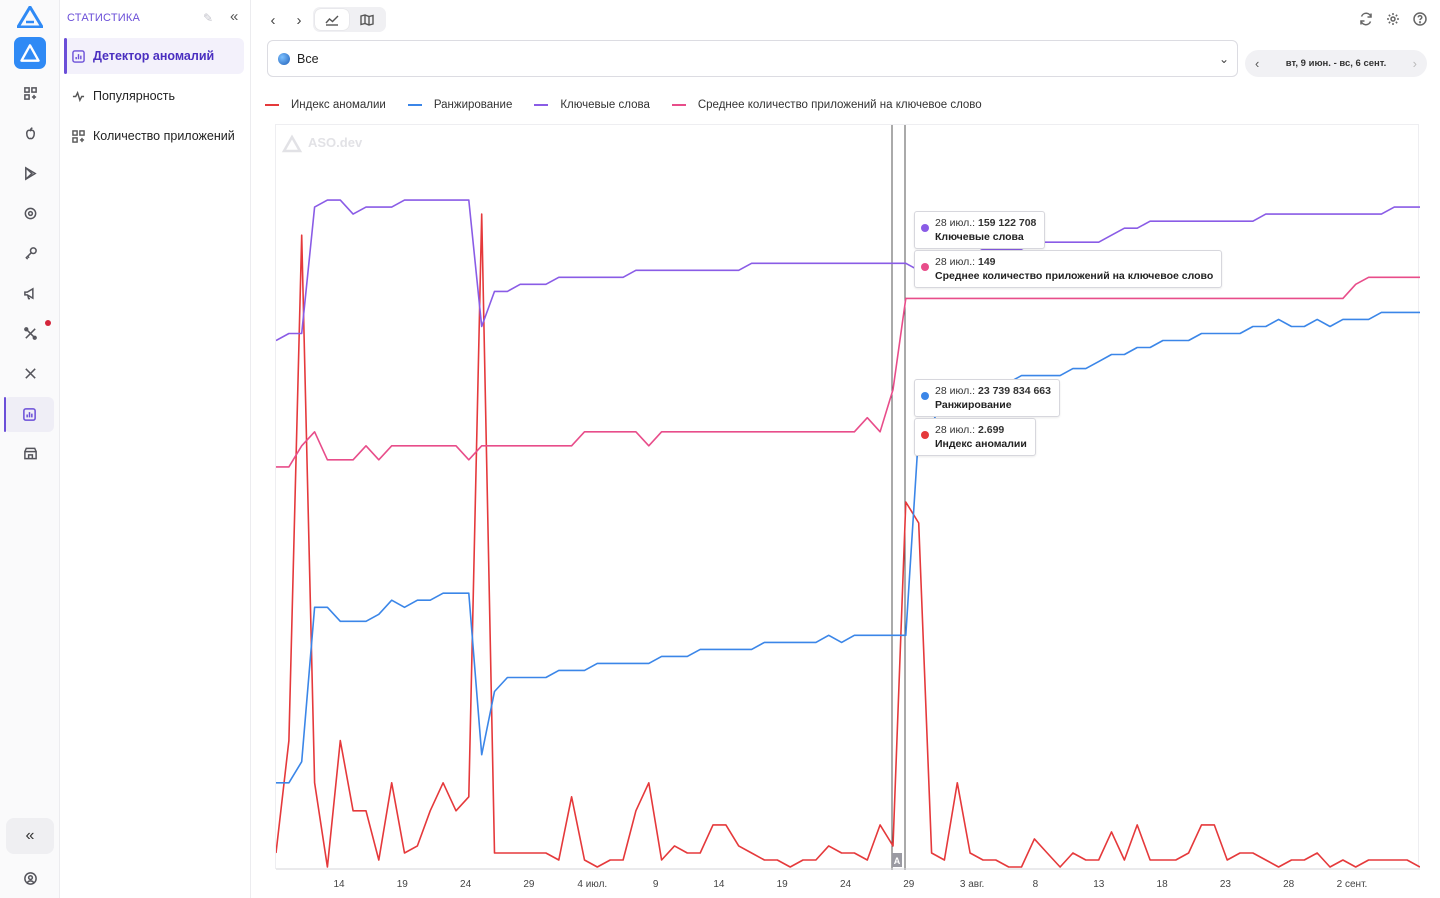 This screenshot has width=1440, height=898. What do you see at coordinates (30, 53) in the screenshot?
I see `app-logo-icon` at bounding box center [30, 53].